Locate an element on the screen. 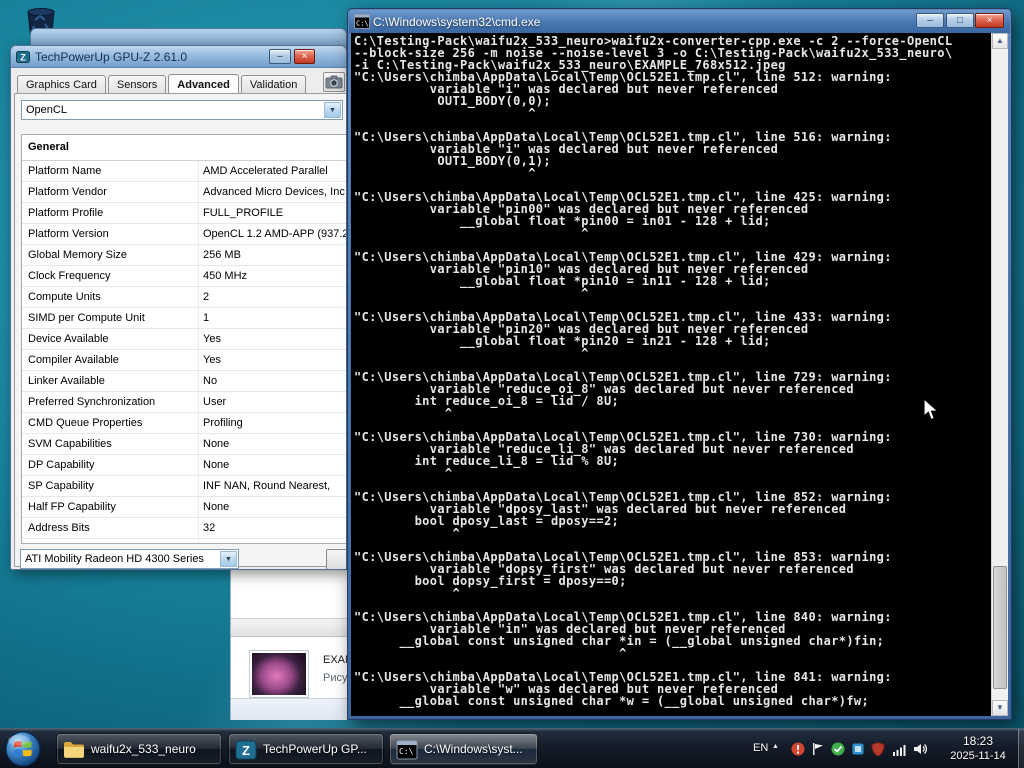  row-value: 1 is located at coordinates (206, 318).